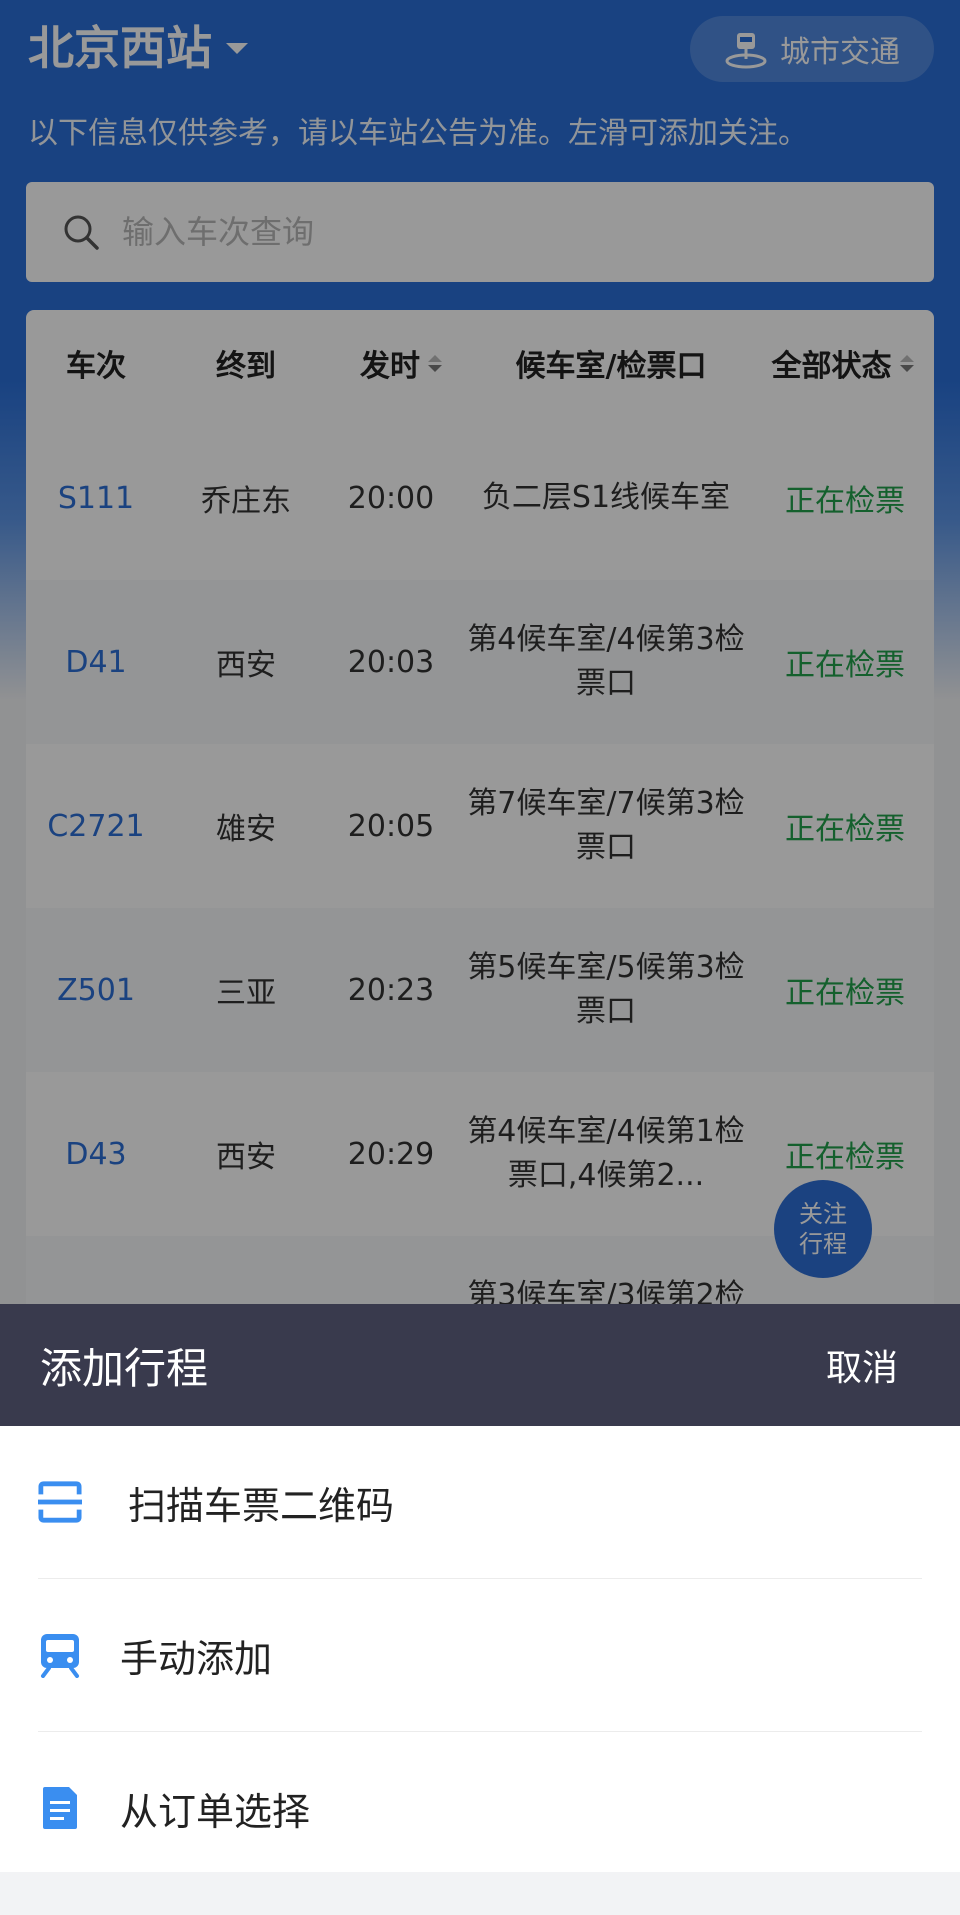  I want to click on scan-ticket-label: 扫描车票二维码, so click(261, 1505).